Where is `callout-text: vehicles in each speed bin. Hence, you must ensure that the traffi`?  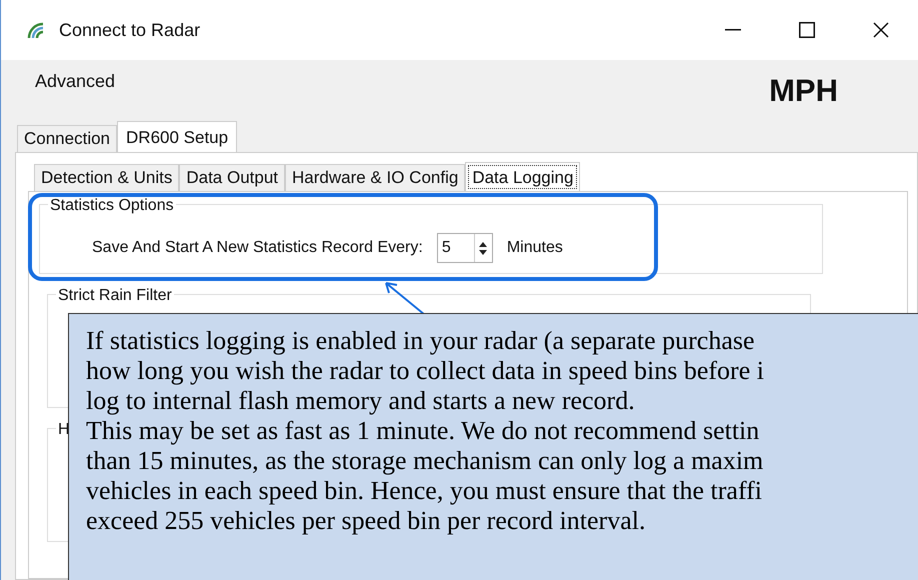
callout-text: vehicles in each speed bin. Hence, you must ensure that the traffi is located at coordinates (424, 491).